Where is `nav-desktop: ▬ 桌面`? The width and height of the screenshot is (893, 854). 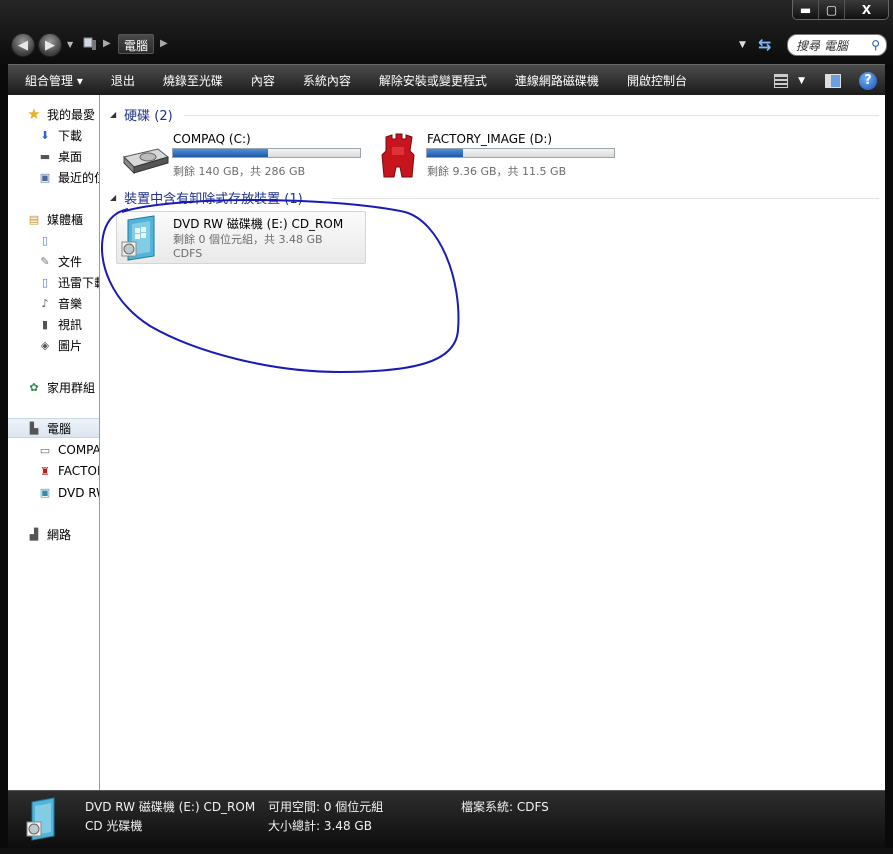 nav-desktop: ▬ 桌面 is located at coordinates (53, 156).